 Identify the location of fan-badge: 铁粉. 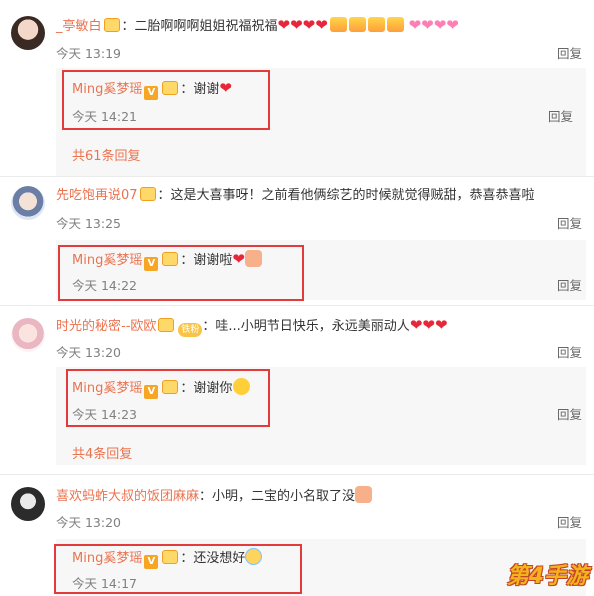
(190, 330).